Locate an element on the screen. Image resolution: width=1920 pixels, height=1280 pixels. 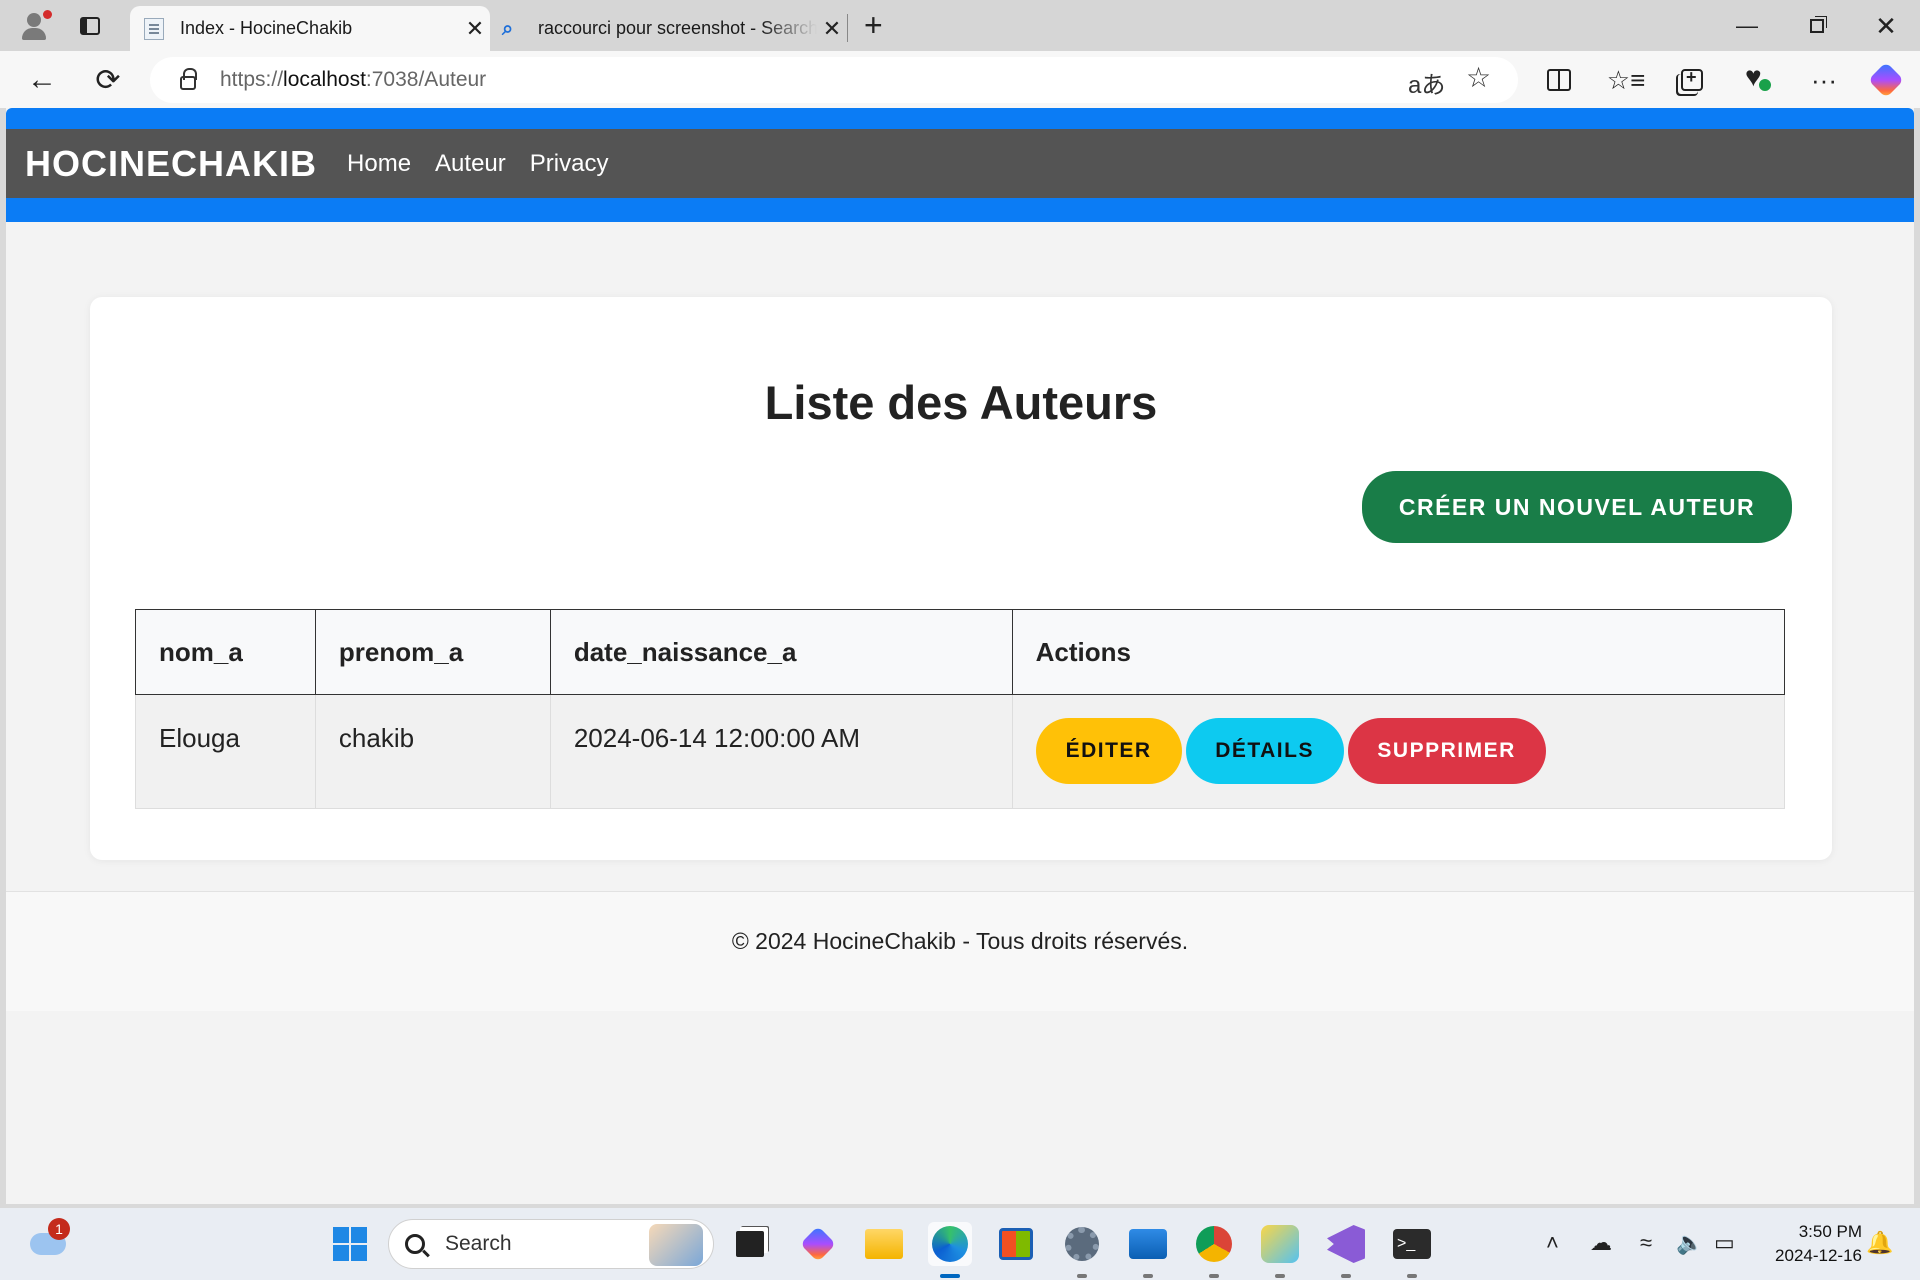
clock-time: 3:50 PM is located at coordinates (1830, 1231).